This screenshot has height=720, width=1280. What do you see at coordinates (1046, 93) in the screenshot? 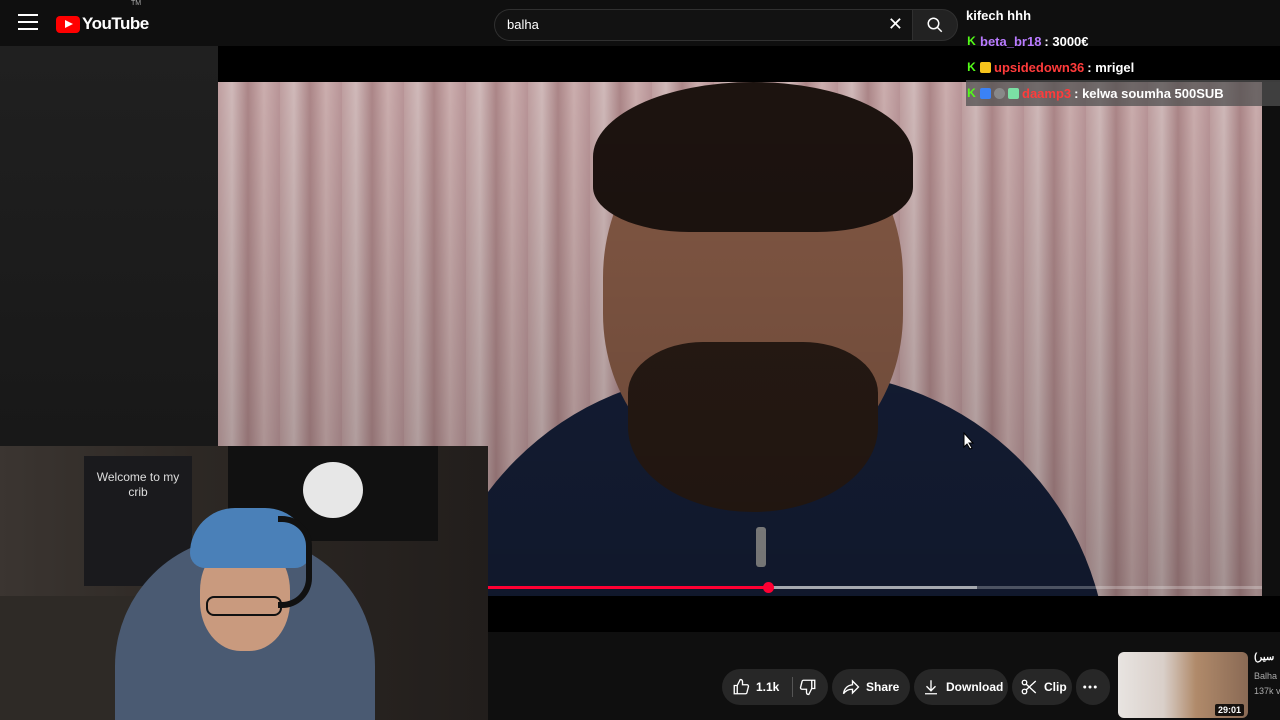
I see `chat-username: daamp3` at bounding box center [1046, 93].